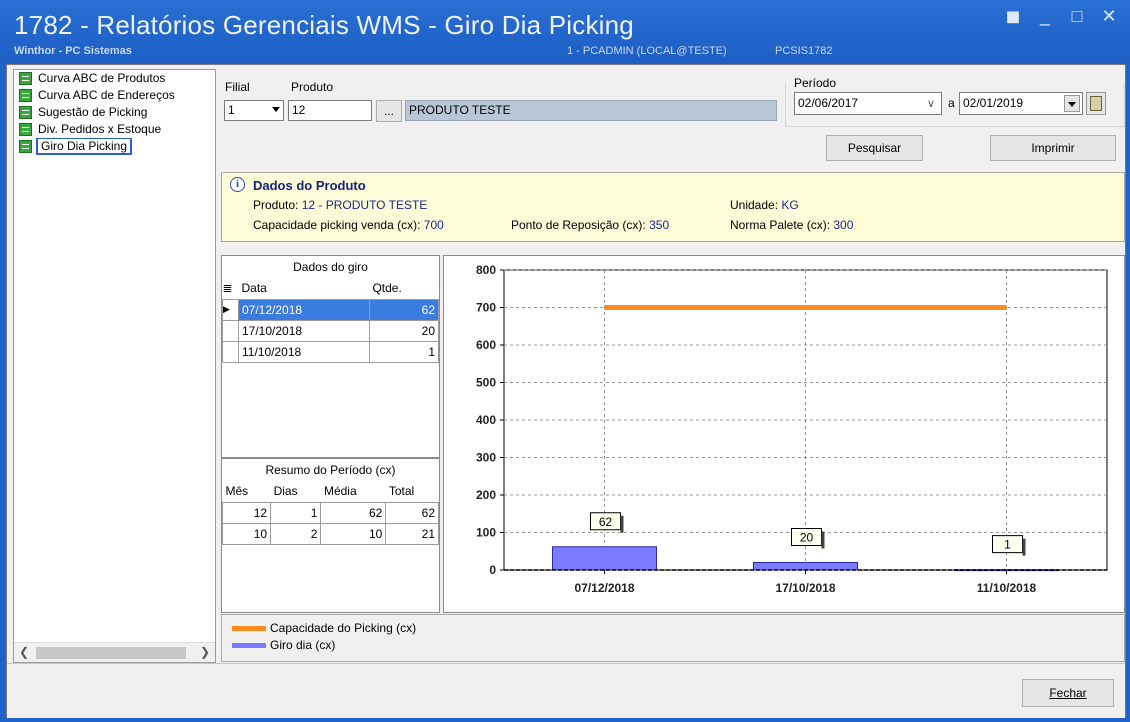  I want to click on column-header-total: Total, so click(412, 491).